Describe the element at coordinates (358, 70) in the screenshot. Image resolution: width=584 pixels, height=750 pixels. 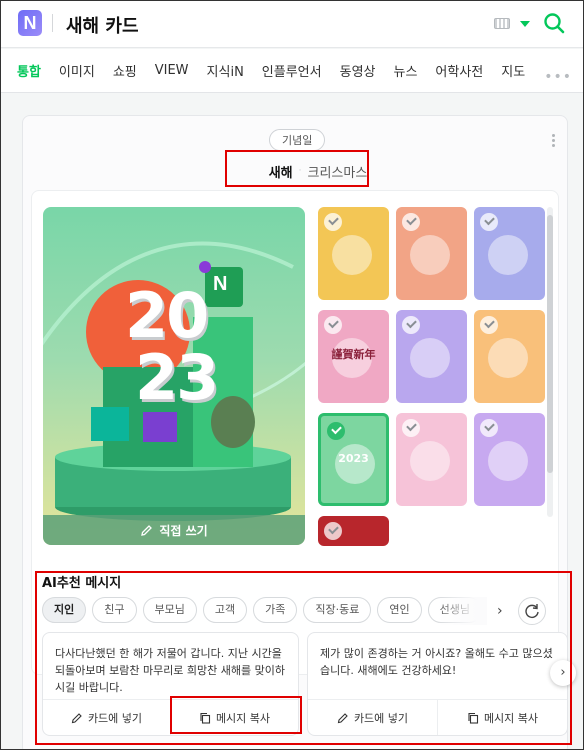
I see `tab-video: 동영상` at that location.